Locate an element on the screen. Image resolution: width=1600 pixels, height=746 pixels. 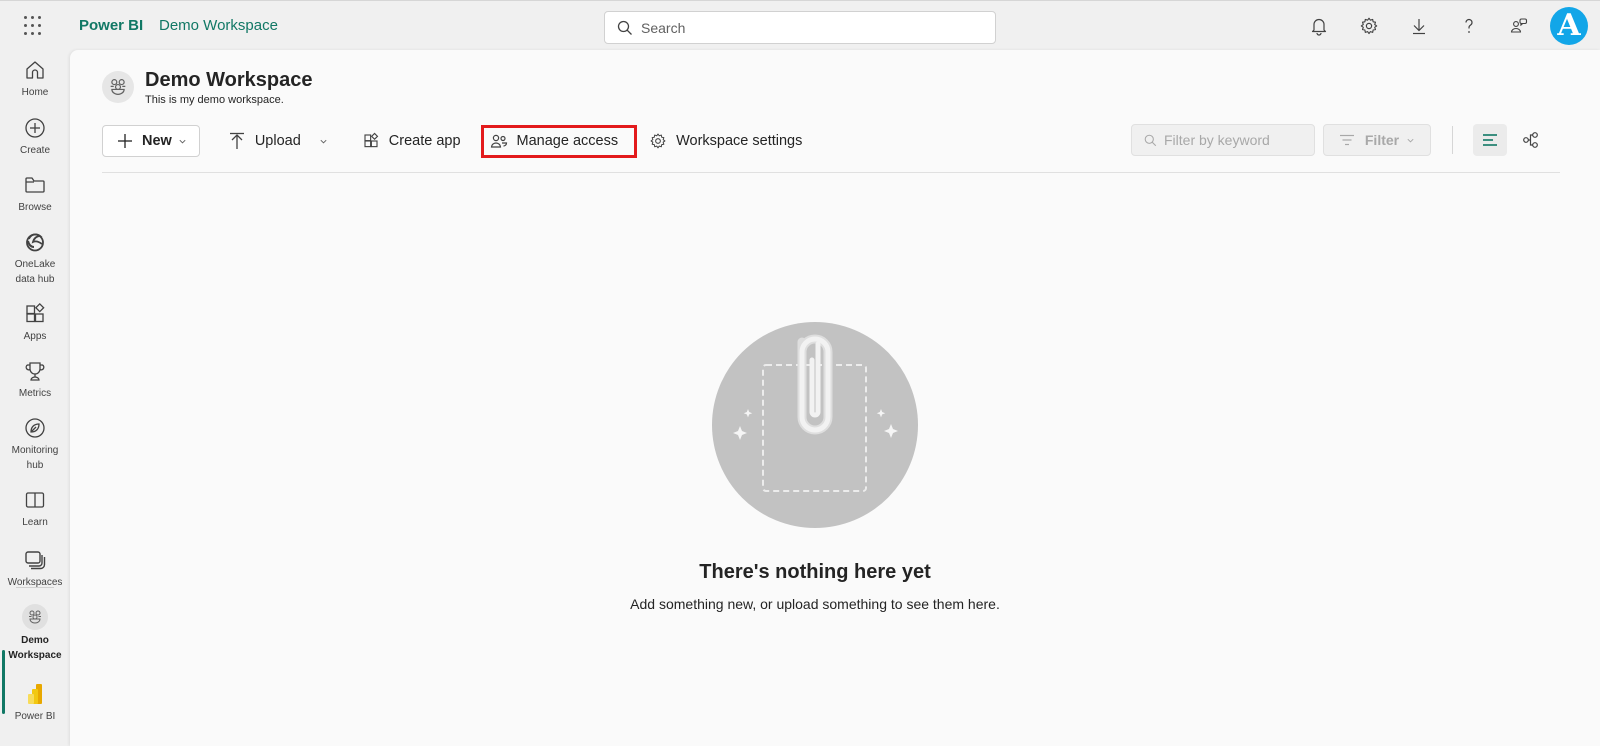
lineage-view-button is located at coordinates (1531, 140).